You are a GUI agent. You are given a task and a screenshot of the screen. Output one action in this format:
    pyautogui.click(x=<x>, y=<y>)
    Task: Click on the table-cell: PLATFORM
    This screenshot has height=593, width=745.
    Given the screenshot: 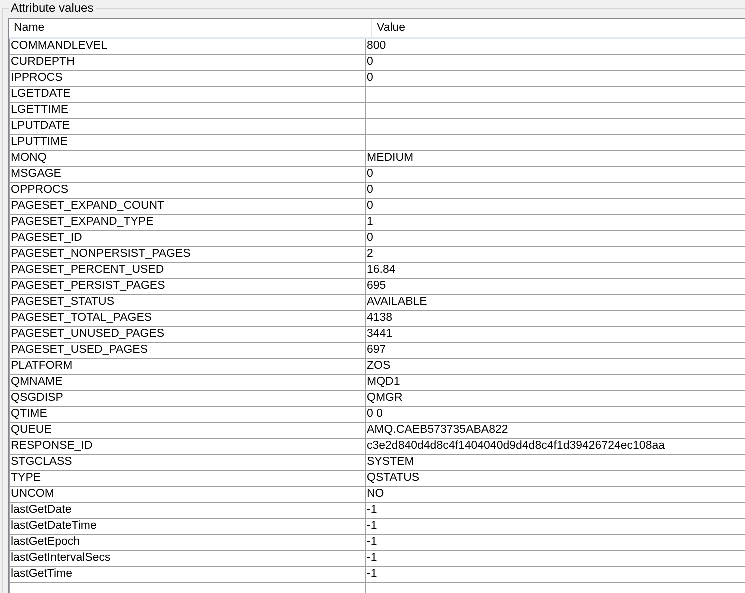 What is the action you would take?
    pyautogui.click(x=42, y=366)
    